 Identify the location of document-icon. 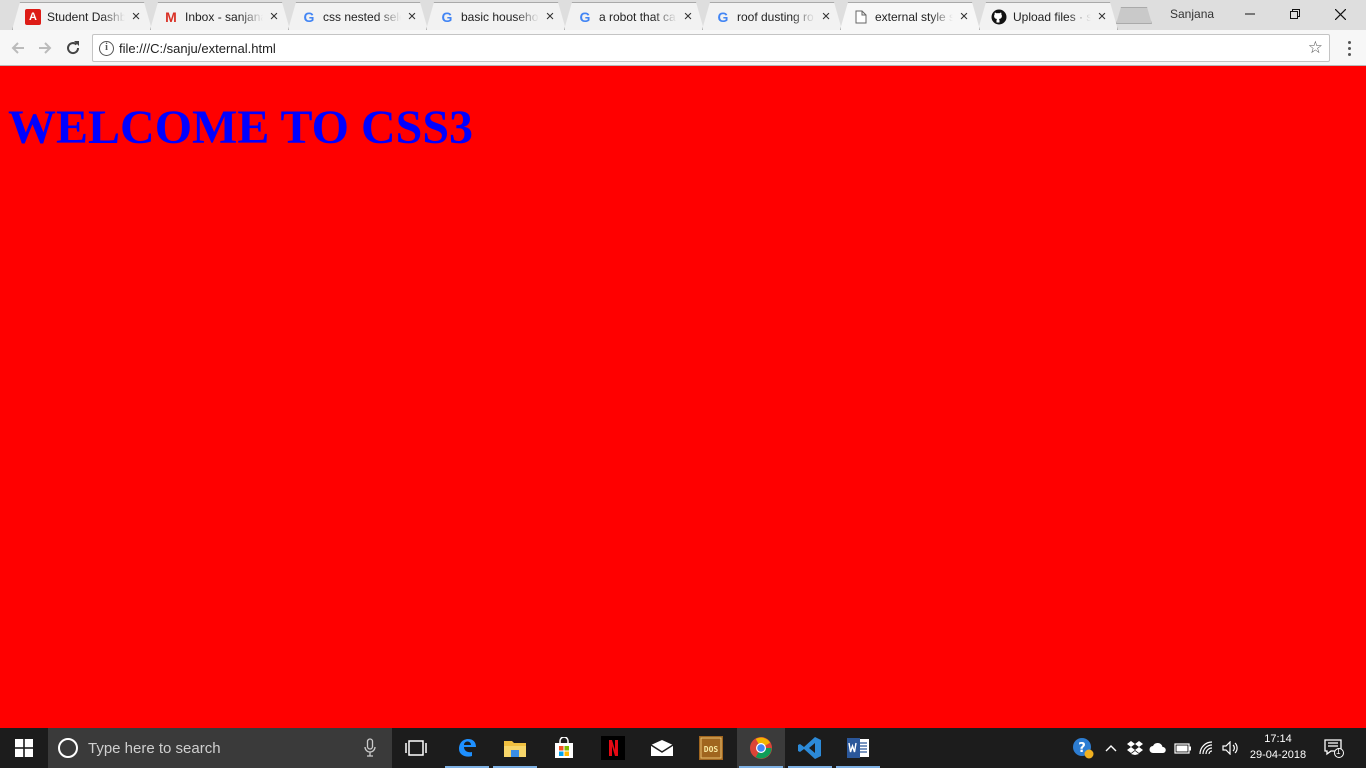
(861, 17).